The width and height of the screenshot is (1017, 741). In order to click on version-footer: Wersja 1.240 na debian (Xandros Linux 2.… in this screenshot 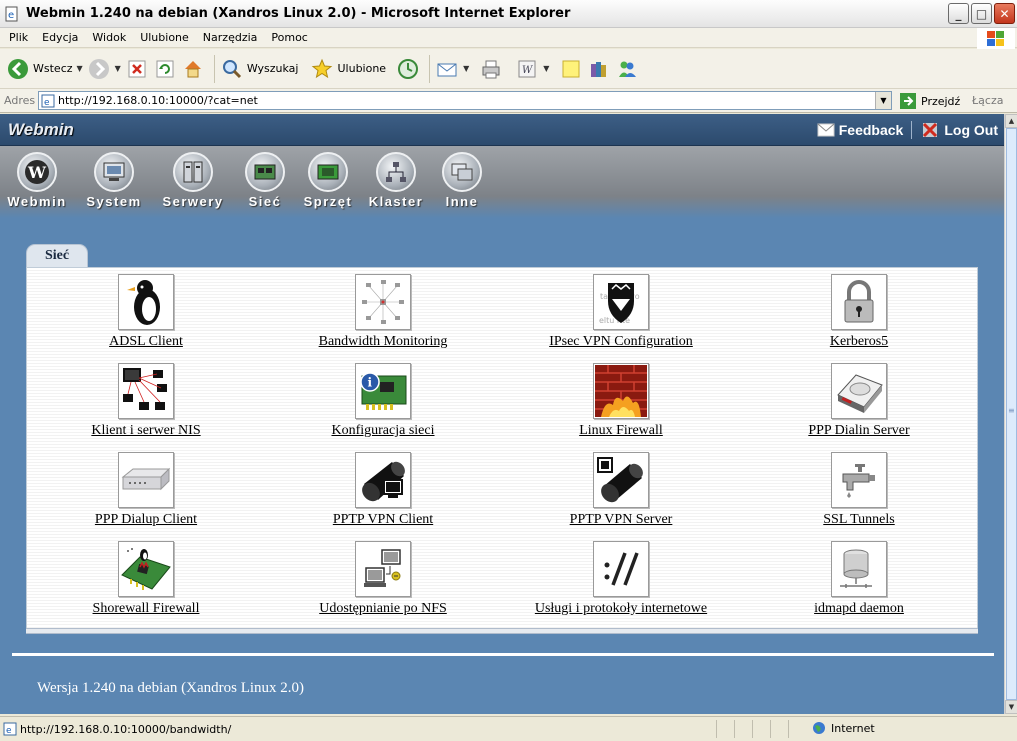, I will do `click(171, 688)`.